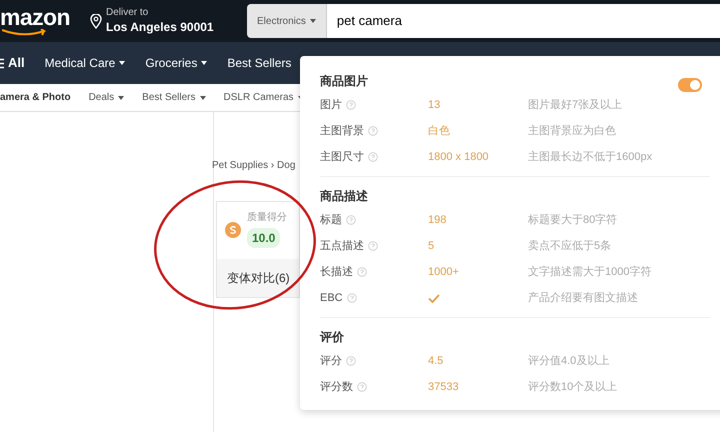 This screenshot has height=432, width=720. What do you see at coordinates (690, 85) in the screenshot?
I see `toggle-switch` at bounding box center [690, 85].